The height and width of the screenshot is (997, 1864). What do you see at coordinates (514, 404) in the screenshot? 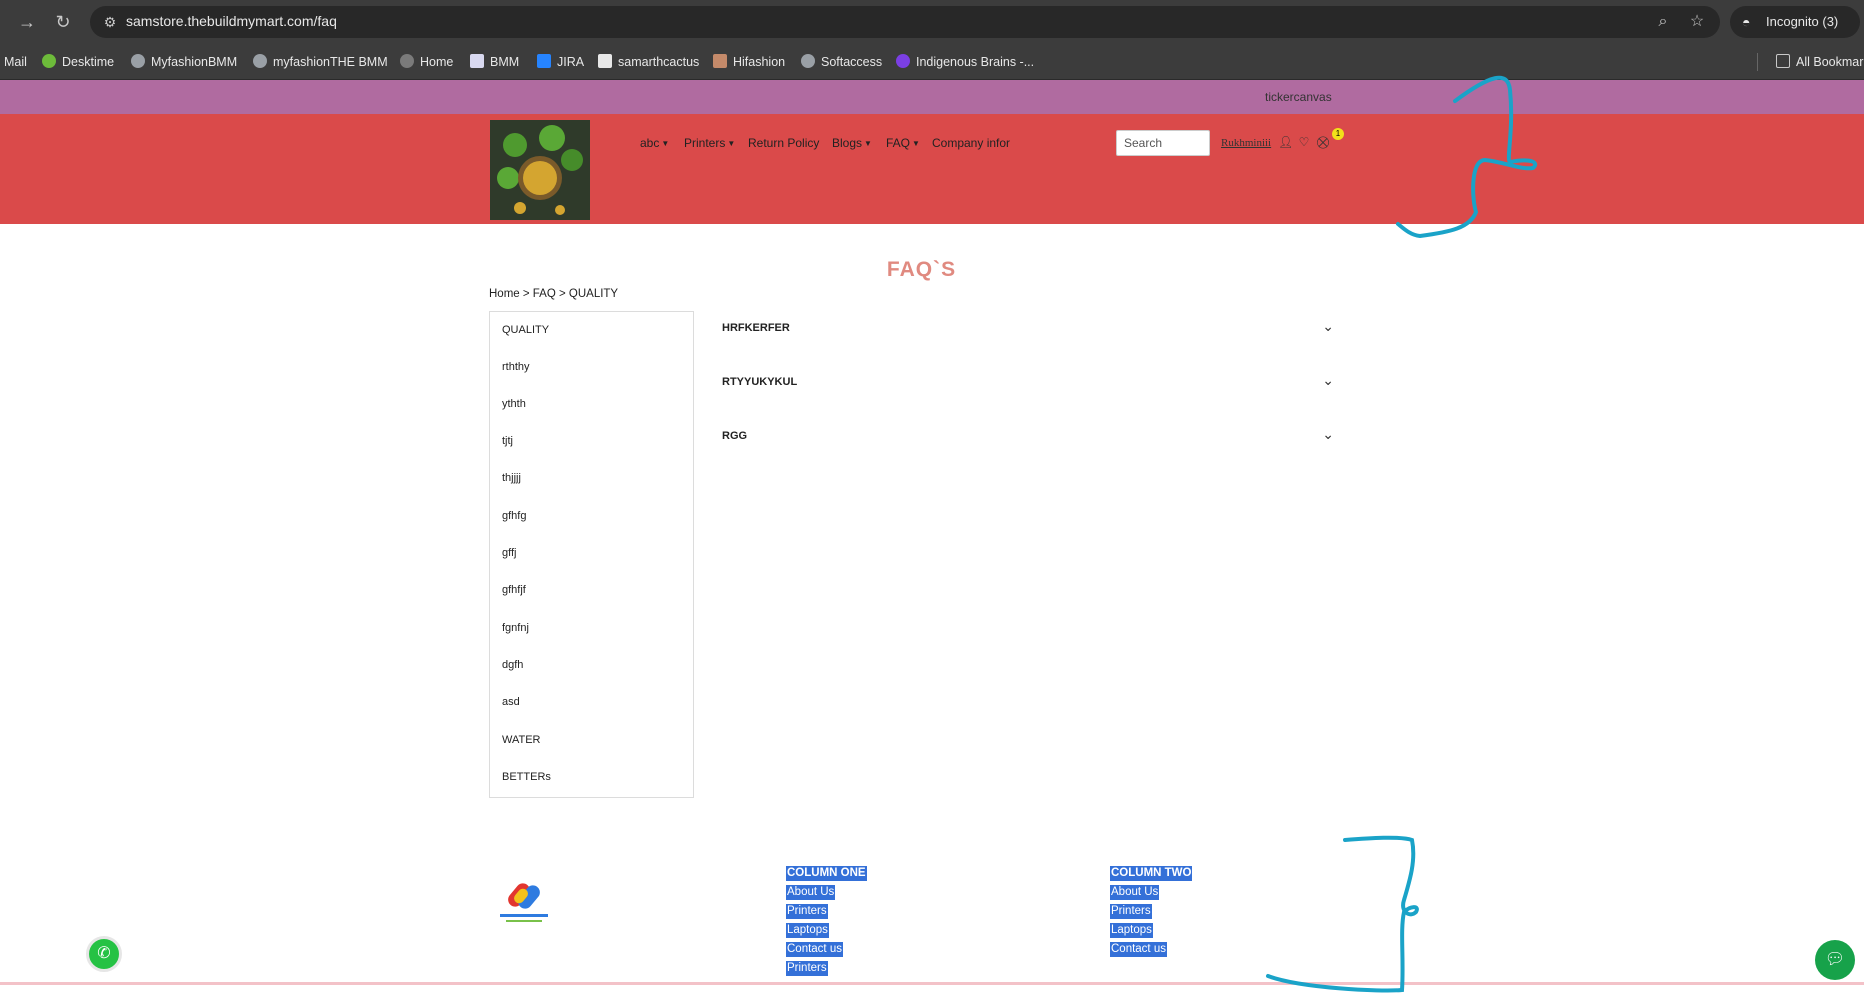
I see `sidebar-item: ythth` at bounding box center [514, 404].